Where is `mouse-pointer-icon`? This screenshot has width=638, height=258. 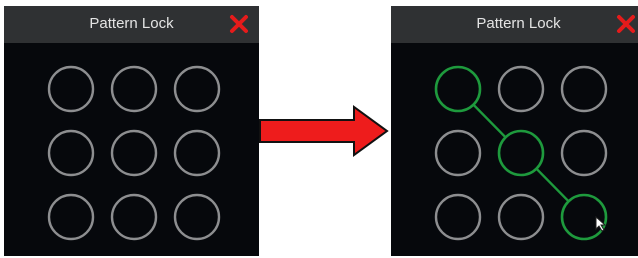
mouse-pointer-icon is located at coordinates (601, 223).